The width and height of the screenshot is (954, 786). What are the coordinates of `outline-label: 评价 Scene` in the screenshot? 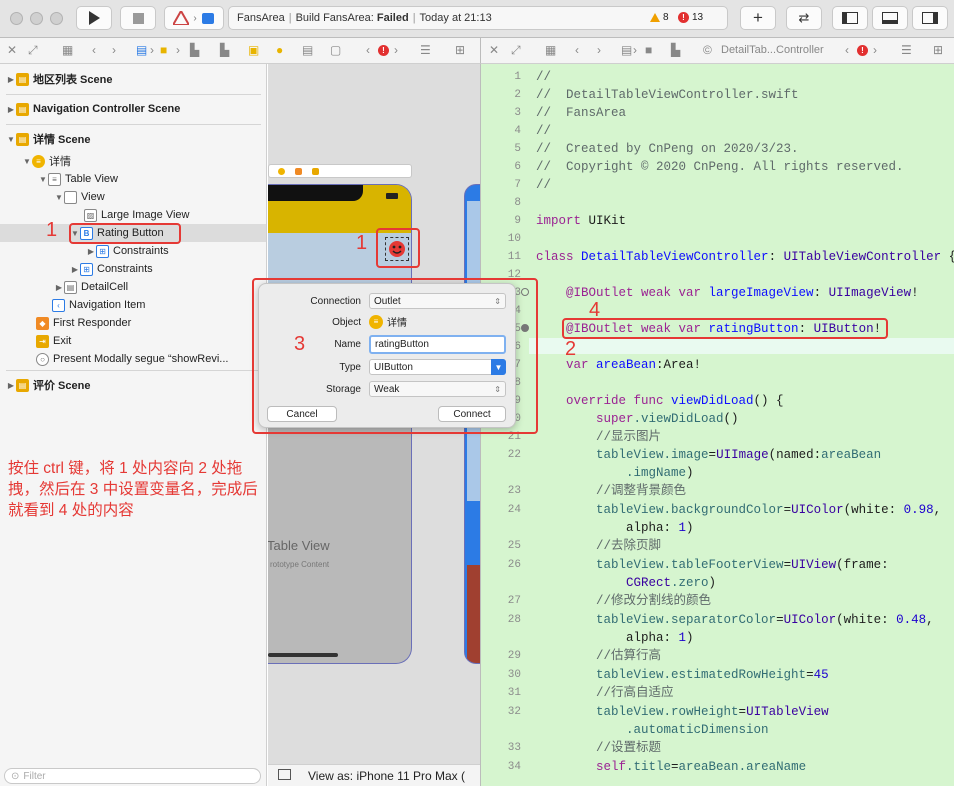 It's located at (62, 386).